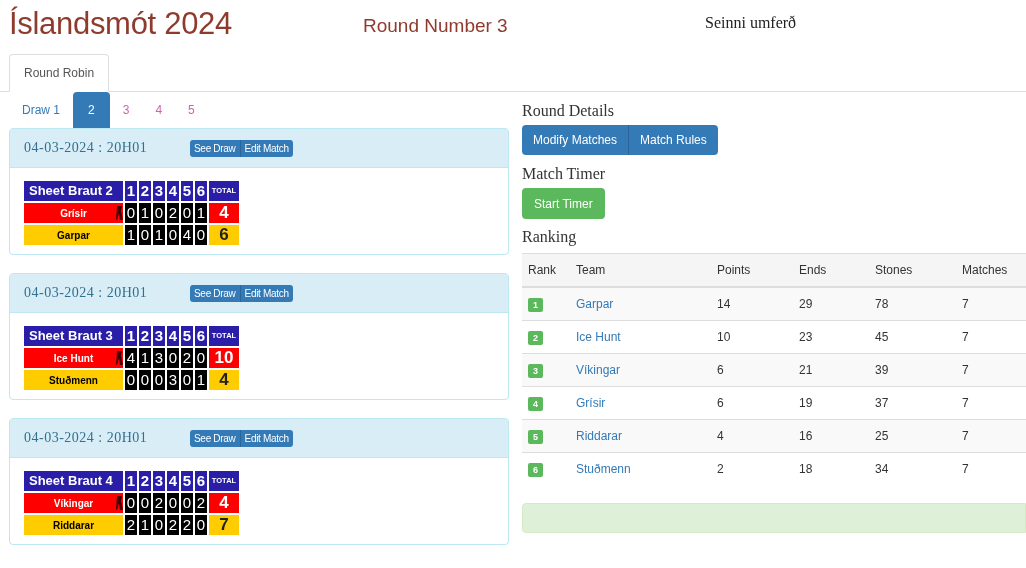 This screenshot has height=568, width=1026. Describe the element at coordinates (599, 436) in the screenshot. I see `team-link: Riddarar` at that location.